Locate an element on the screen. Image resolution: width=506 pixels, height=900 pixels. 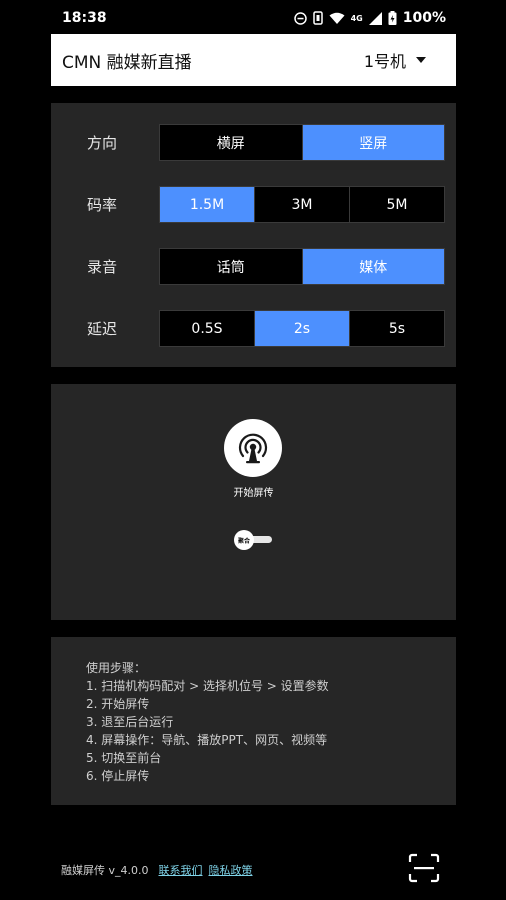
device-selector: 1号机 is located at coordinates (395, 60).